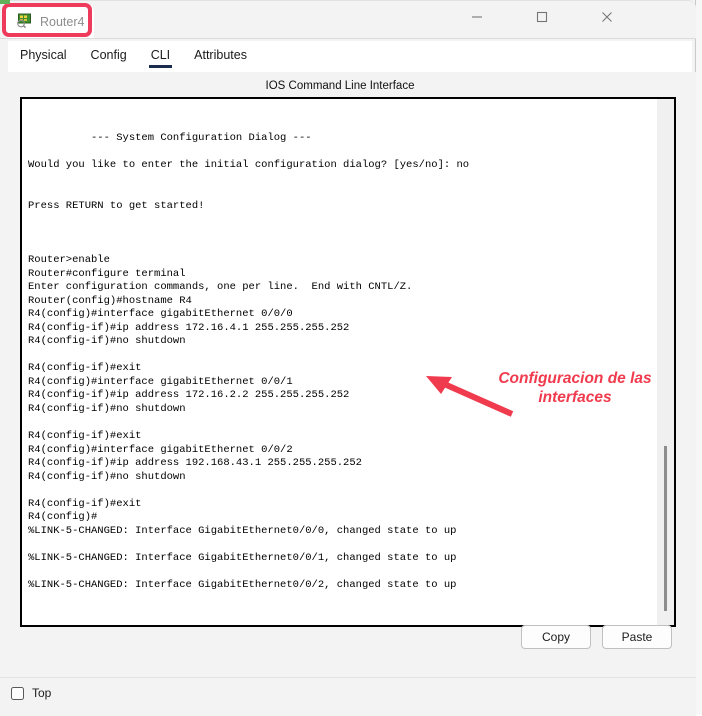 Image resolution: width=702 pixels, height=716 pixels. What do you see at coordinates (160, 54) in the screenshot?
I see `tab-cli: CLI` at bounding box center [160, 54].